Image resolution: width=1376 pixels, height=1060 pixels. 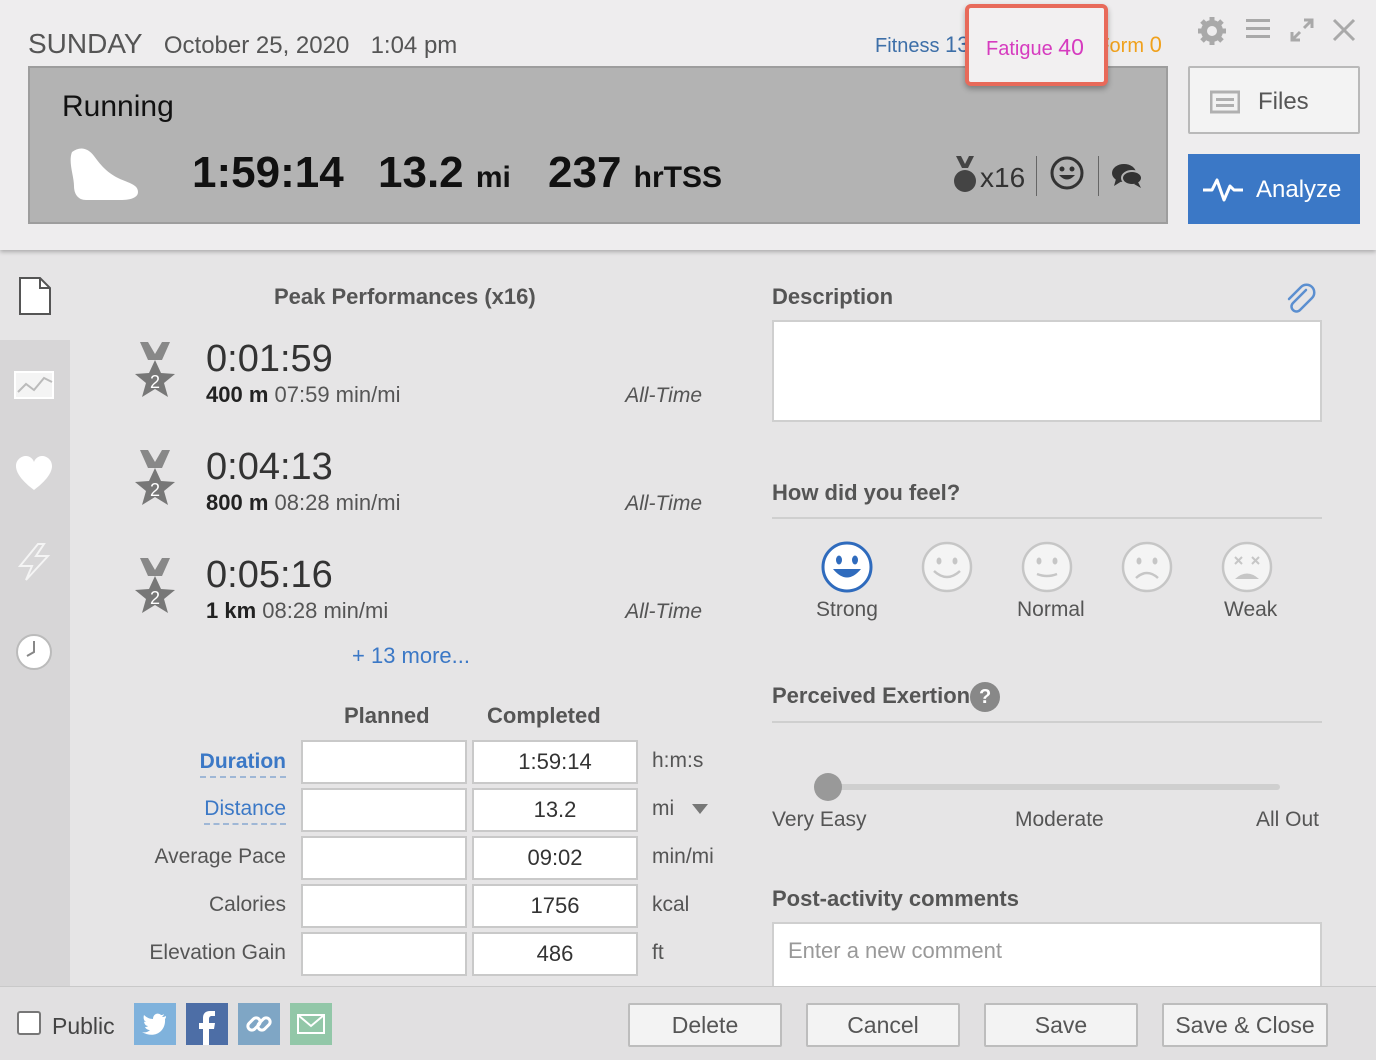 What do you see at coordinates (1223, 190) in the screenshot?
I see `pulse-icon` at bounding box center [1223, 190].